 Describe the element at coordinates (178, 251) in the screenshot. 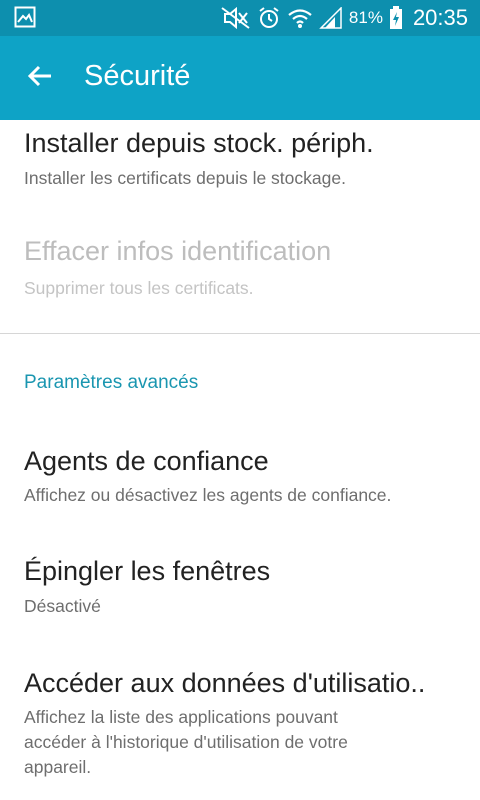

I see `item-title: Effacer infos identification` at that location.